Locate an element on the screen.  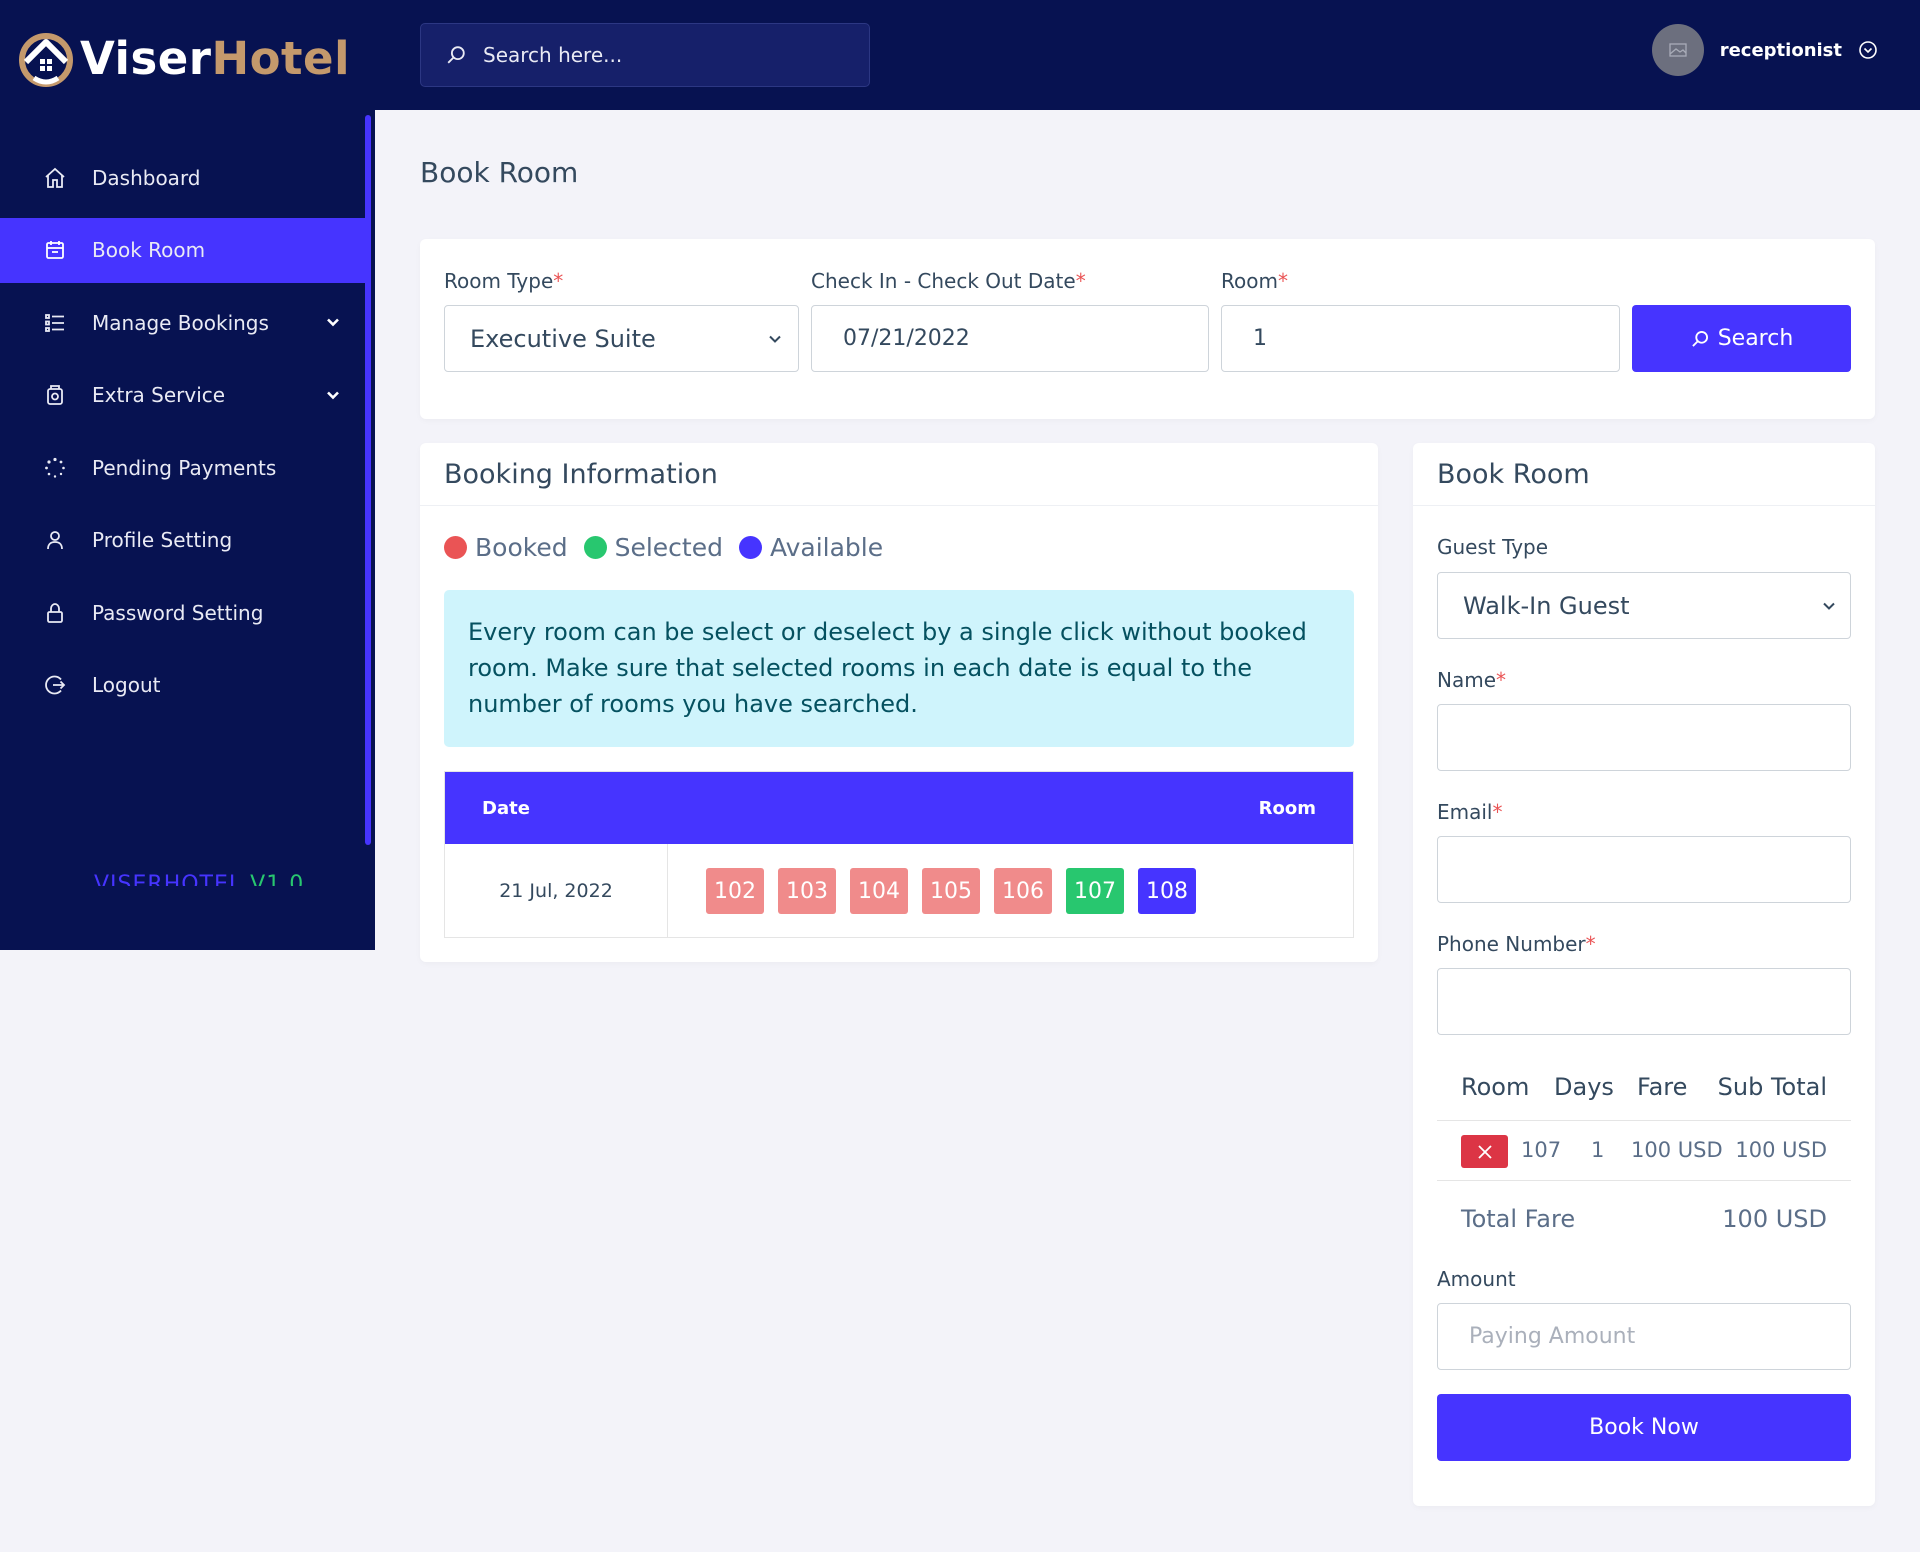
booking-information-title: Booking Information is located at coordinates (899, 474).